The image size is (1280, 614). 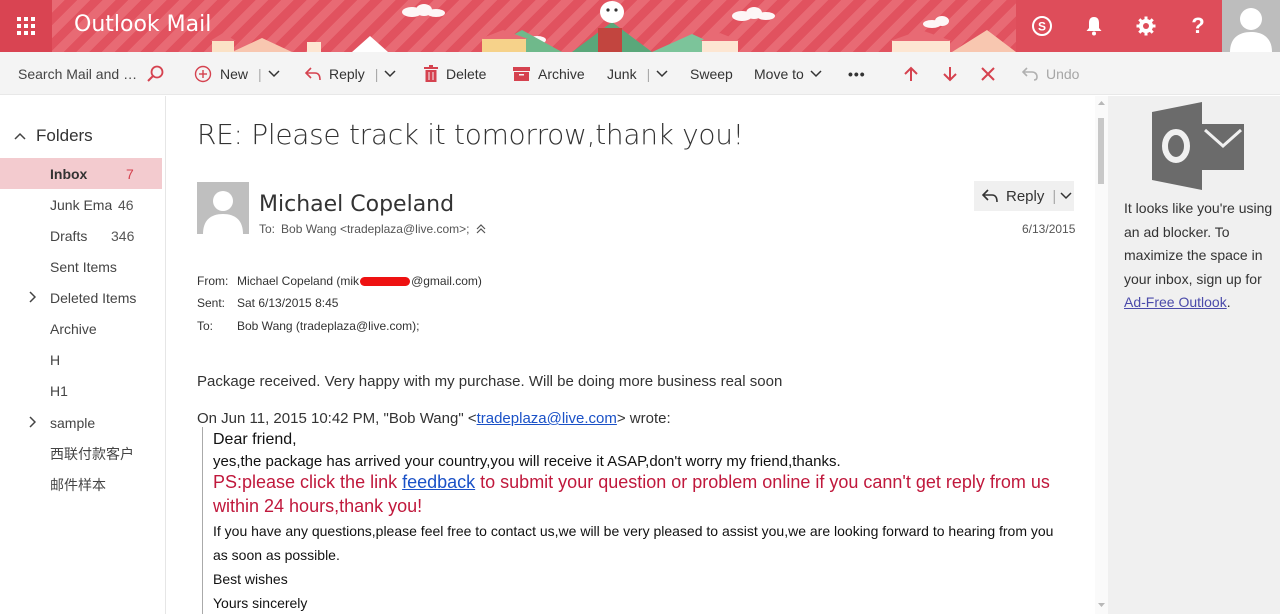 What do you see at coordinates (455, 73) in the screenshot?
I see `delete-button: Delete` at bounding box center [455, 73].